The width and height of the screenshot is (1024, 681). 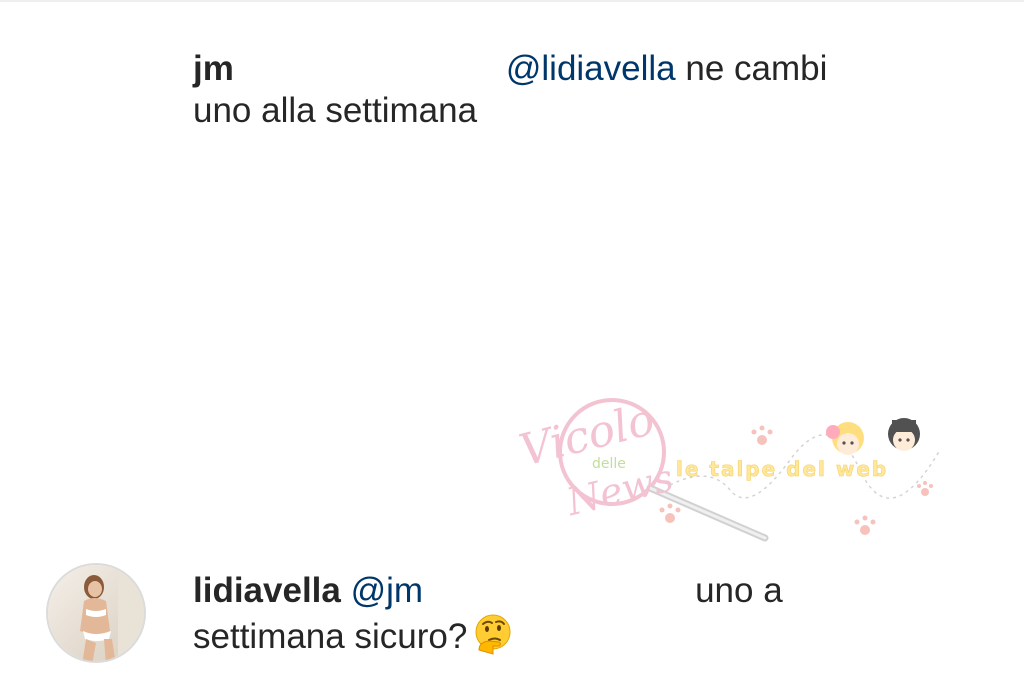 What do you see at coordinates (782, 469) in the screenshot?
I see `watermark-tagline: le talpe del web` at bounding box center [782, 469].